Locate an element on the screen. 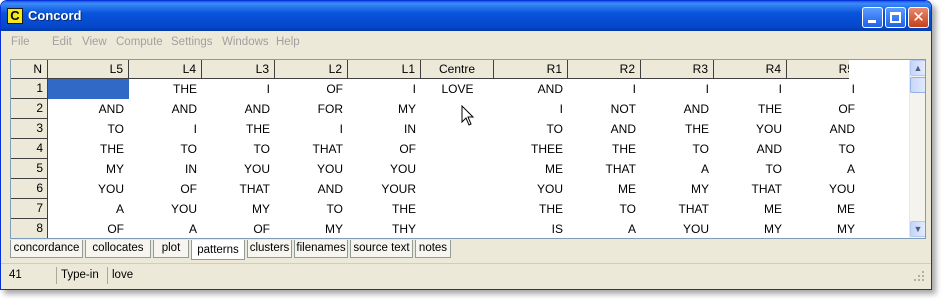 The image size is (947, 301). cell-l1: THY is located at coordinates (384, 228).